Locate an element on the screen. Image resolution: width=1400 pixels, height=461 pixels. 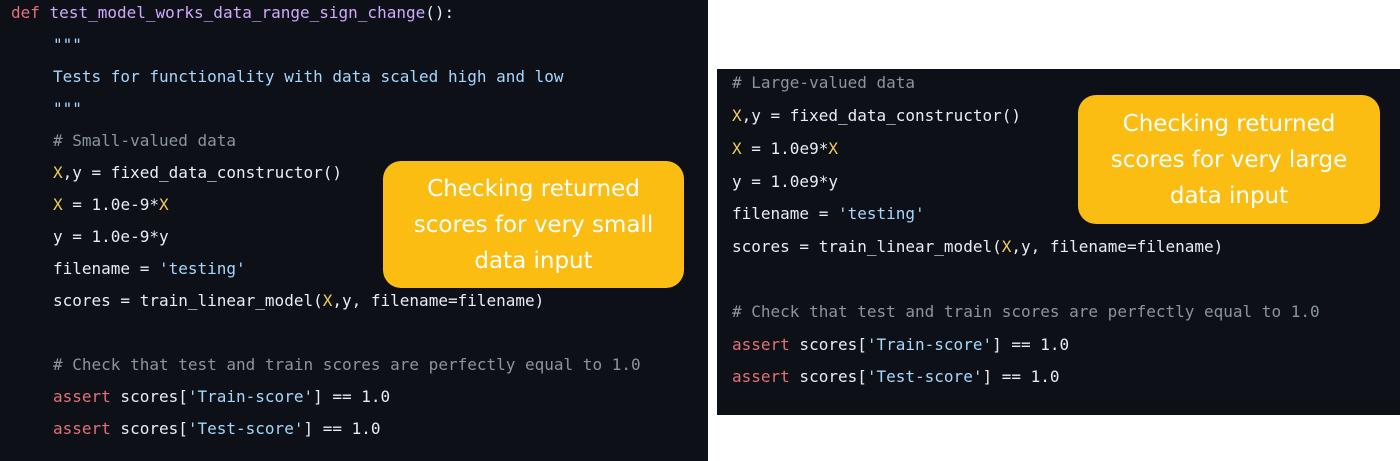
code-line: X = 1.0e9*X is located at coordinates (785, 149).